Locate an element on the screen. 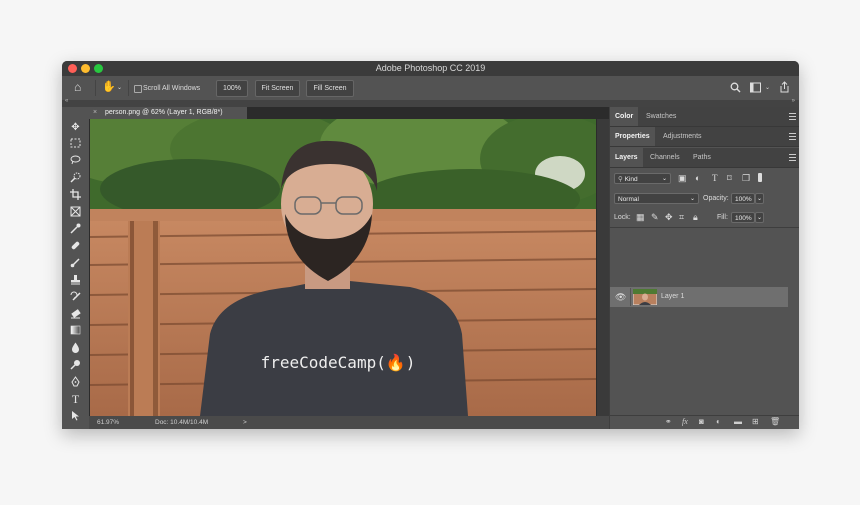 Image resolution: width=860 pixels, height=505 pixels. type-layer-filter-icon: T is located at coordinates (715, 178).